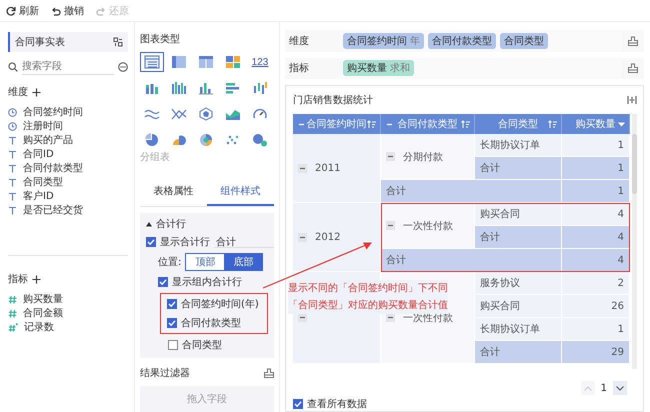 This screenshot has width=650, height=412. What do you see at coordinates (603, 388) in the screenshot?
I see `page-number: 1` at bounding box center [603, 388].